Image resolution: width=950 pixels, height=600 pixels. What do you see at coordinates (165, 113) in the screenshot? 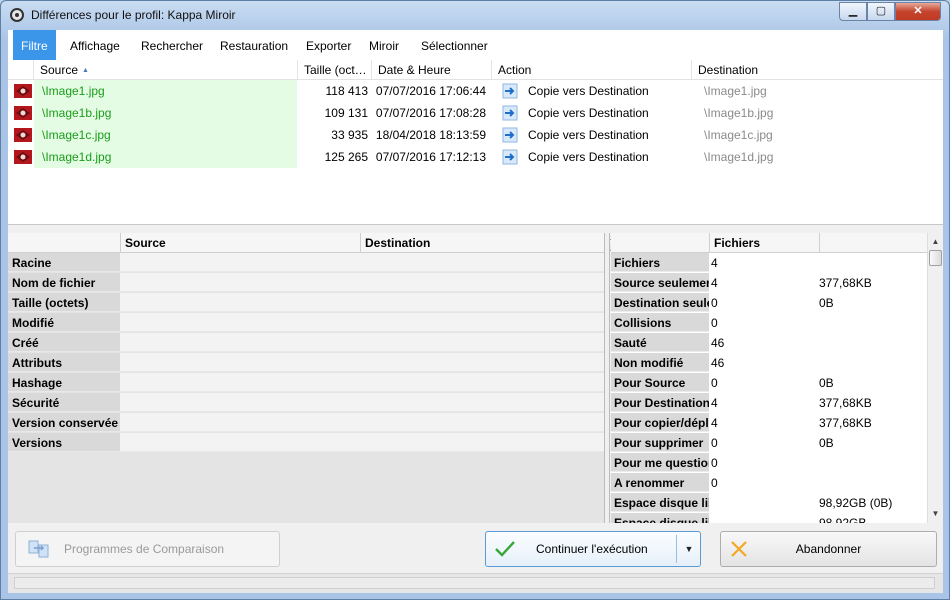
I see `source-cell: \Image1b.jpg` at bounding box center [165, 113].